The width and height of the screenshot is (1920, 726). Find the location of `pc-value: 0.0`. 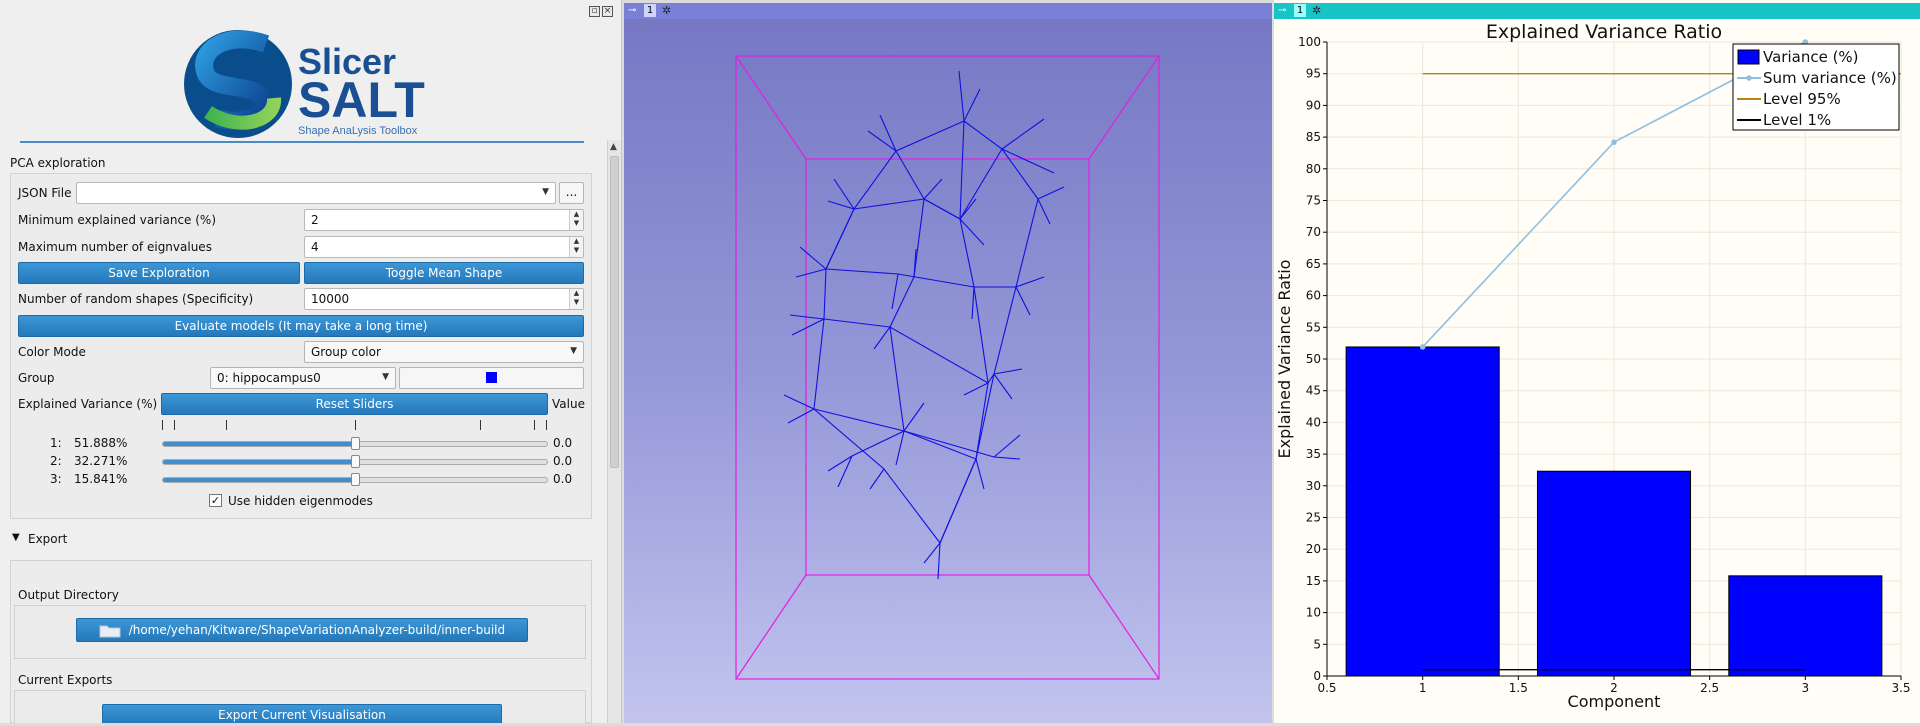

pc-value: 0.0 is located at coordinates (563, 461).